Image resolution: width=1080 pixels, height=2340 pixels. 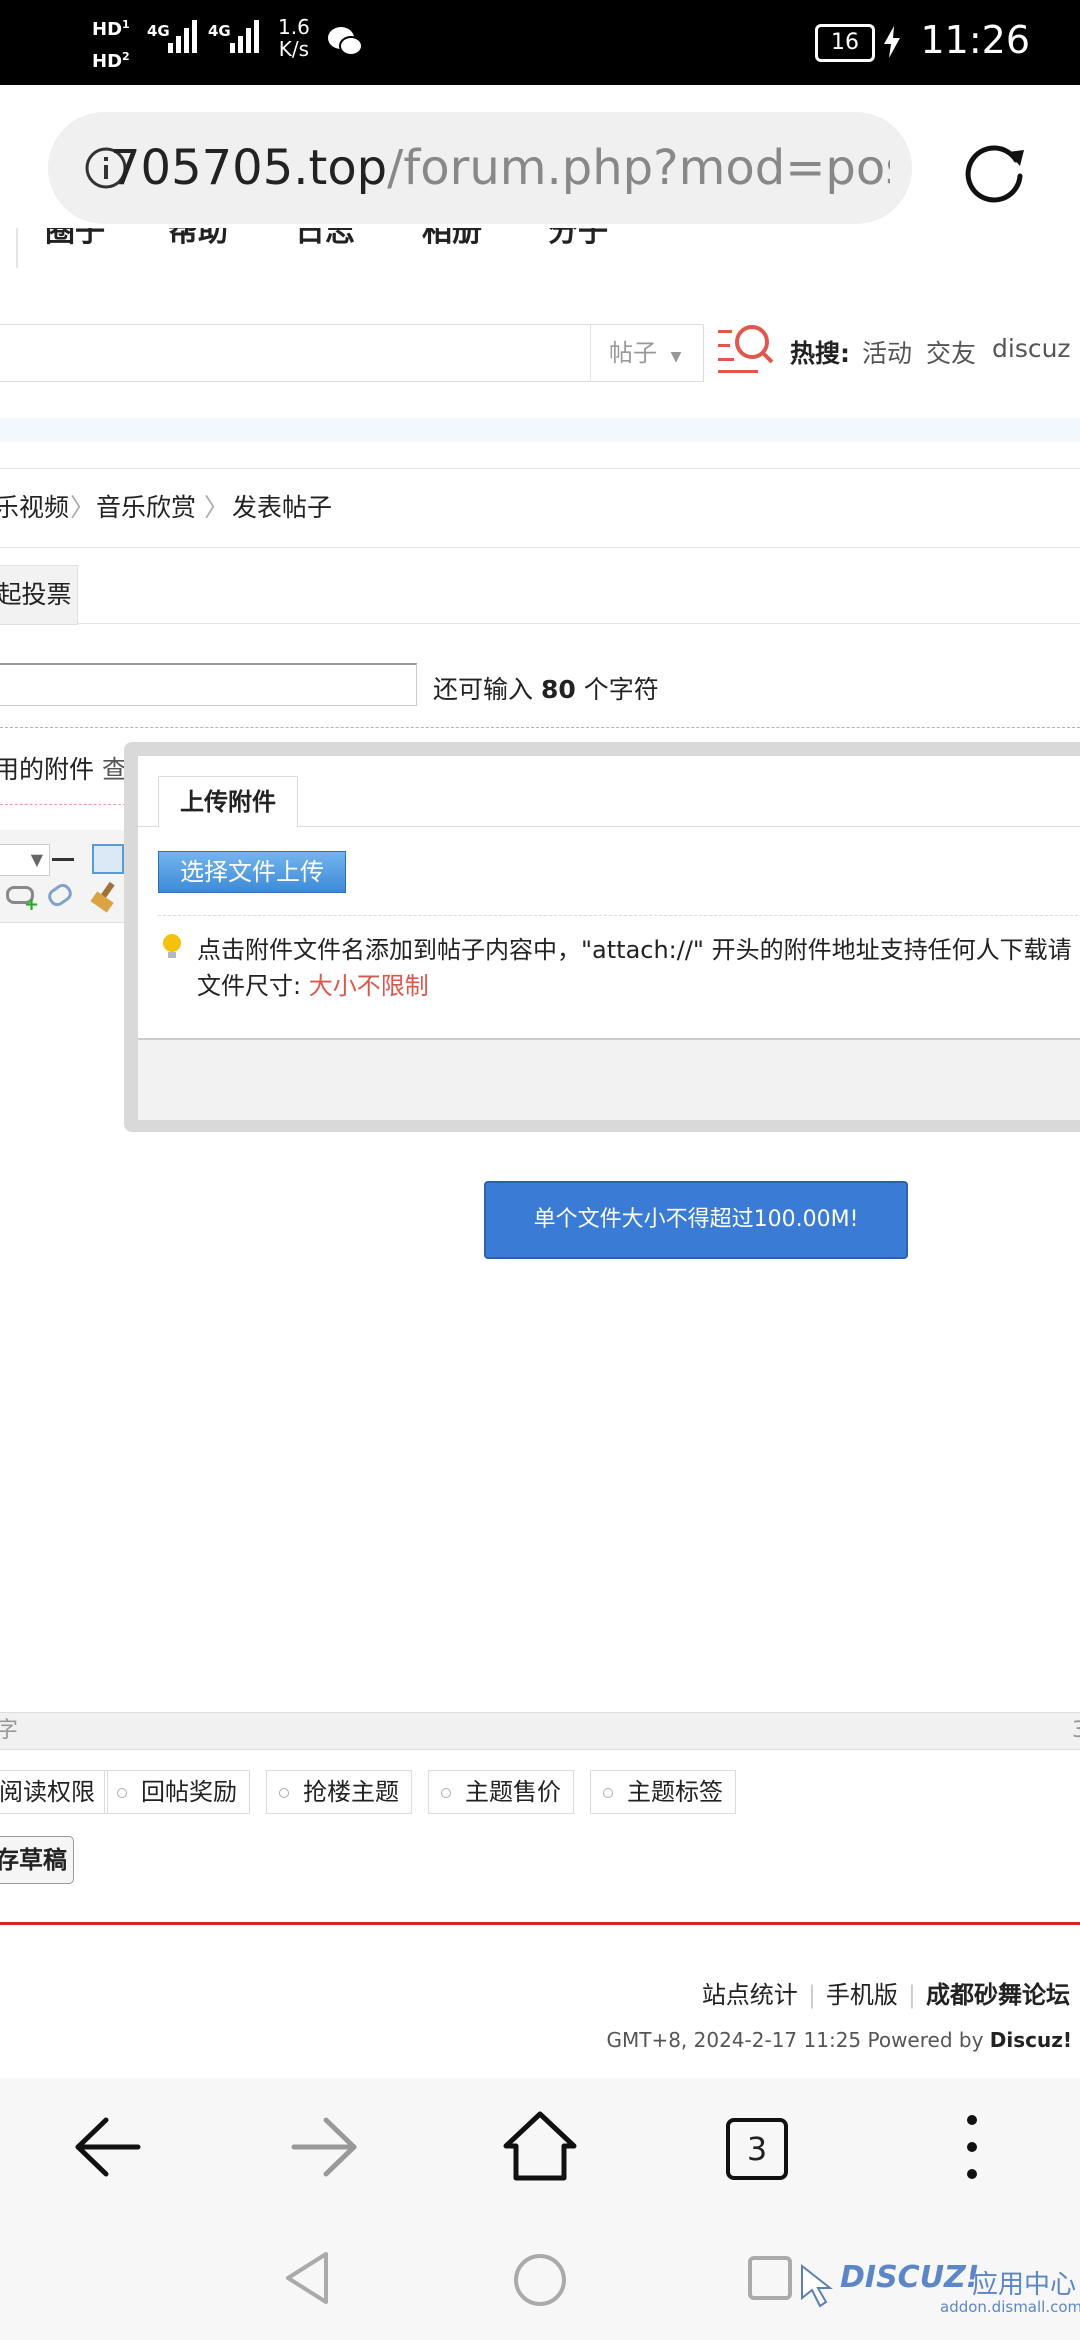 I want to click on option-label: 回帖奖励, so click(x=189, y=1792).